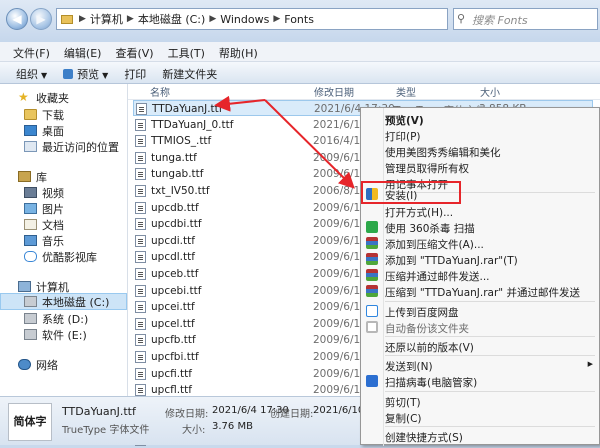  What do you see at coordinates (590, 364) in the screenshot?
I see `submenu-arrow-icon: ▶` at bounding box center [590, 364].